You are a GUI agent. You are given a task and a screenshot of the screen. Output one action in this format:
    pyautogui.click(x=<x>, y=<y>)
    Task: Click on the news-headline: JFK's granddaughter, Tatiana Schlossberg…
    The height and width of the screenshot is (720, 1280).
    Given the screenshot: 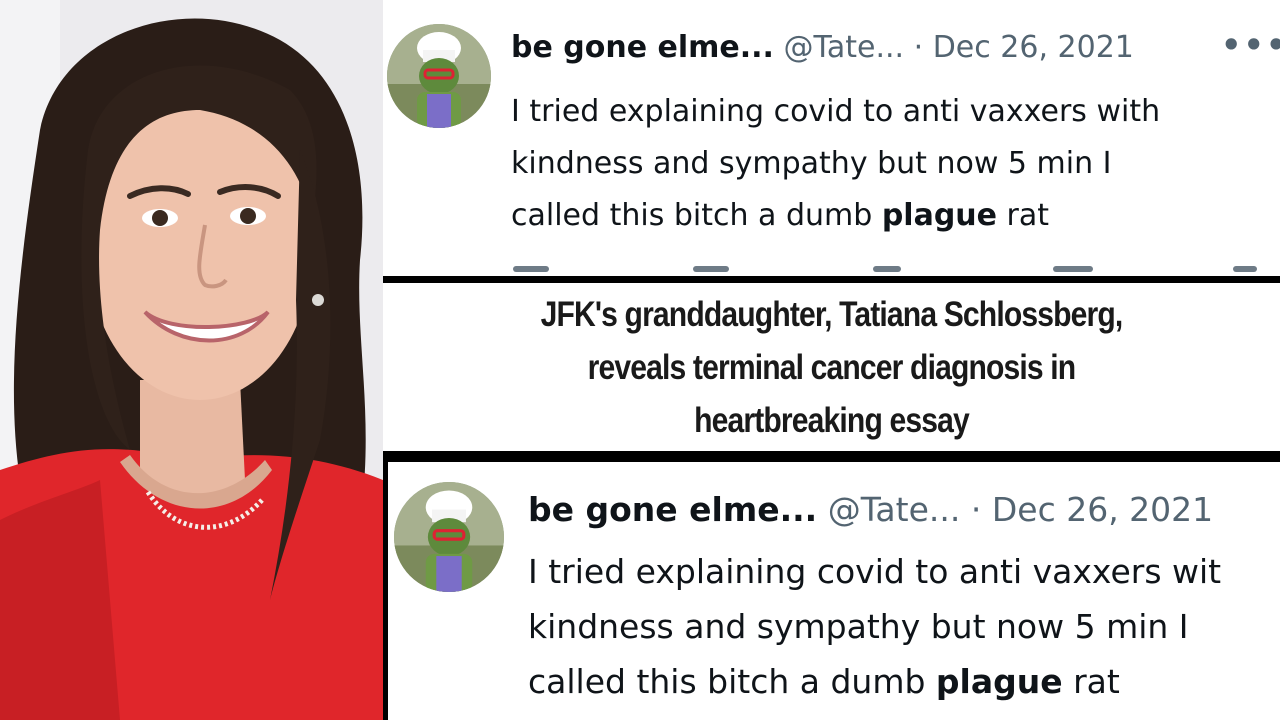 What is the action you would take?
    pyautogui.click(x=831, y=367)
    